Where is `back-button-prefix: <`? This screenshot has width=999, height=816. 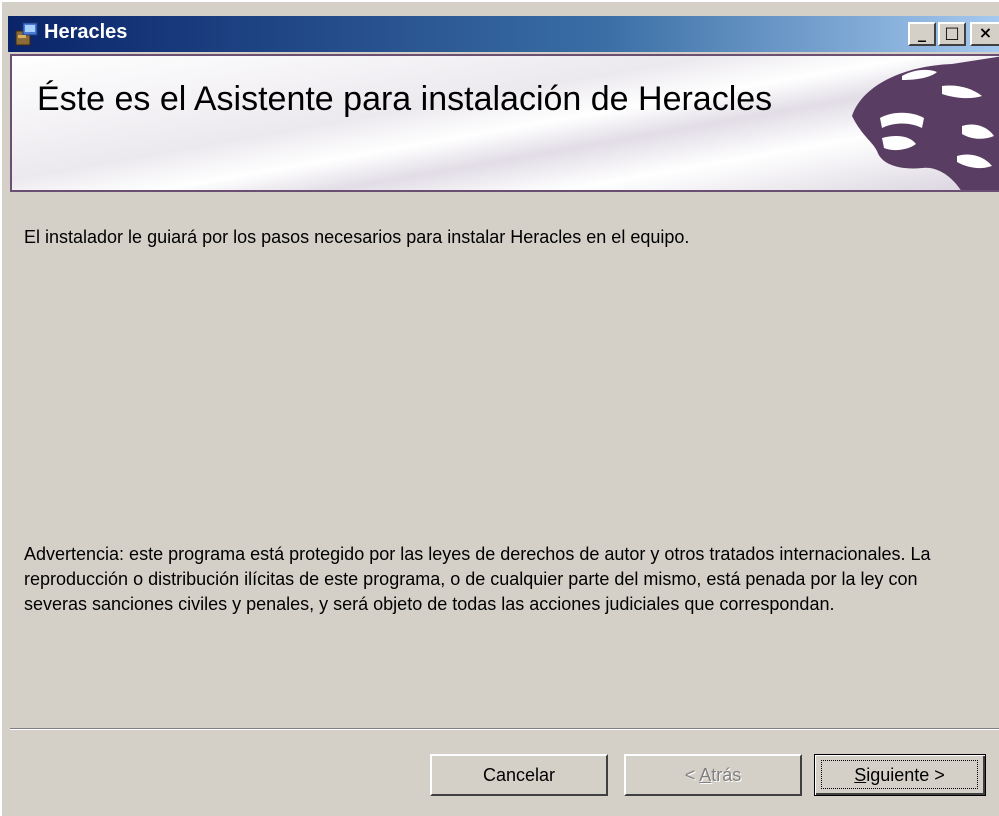
back-button-prefix: < is located at coordinates (692, 775).